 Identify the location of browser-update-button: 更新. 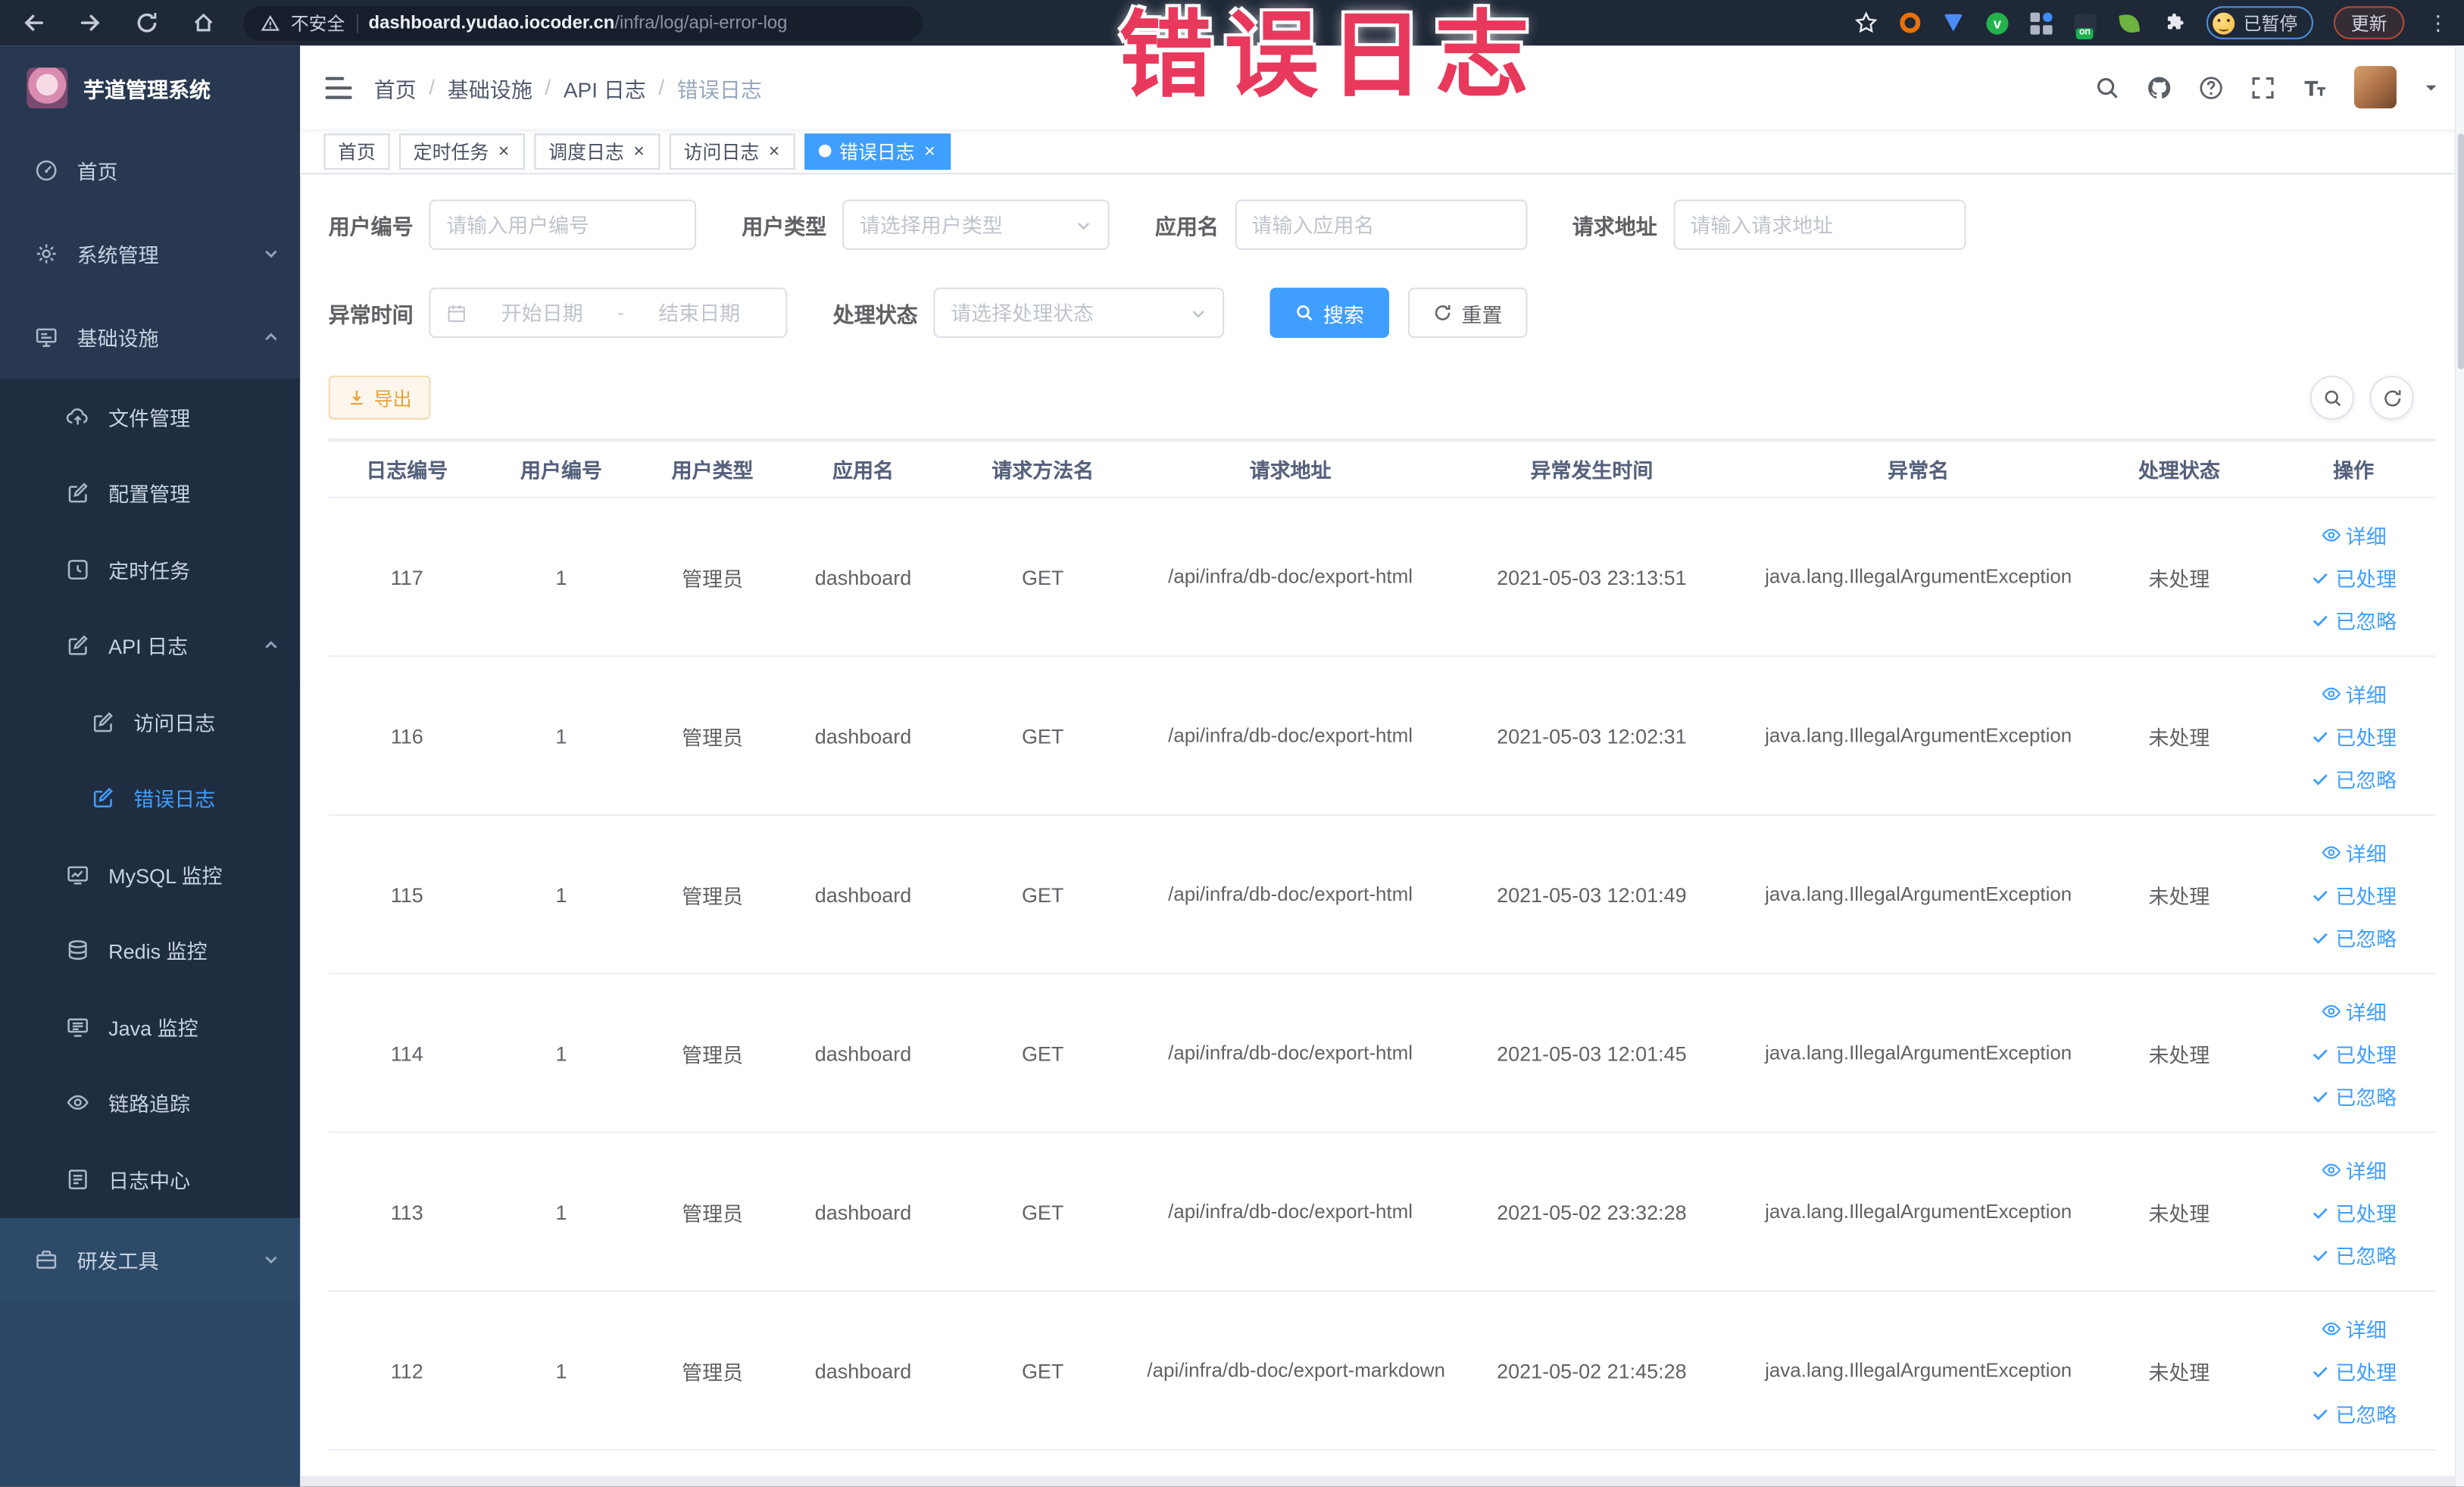
(2369, 22).